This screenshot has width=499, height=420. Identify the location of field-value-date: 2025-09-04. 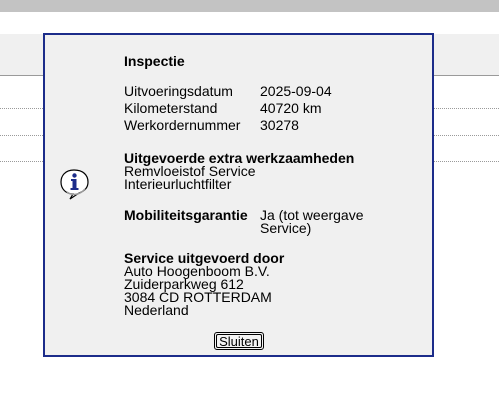
(296, 91).